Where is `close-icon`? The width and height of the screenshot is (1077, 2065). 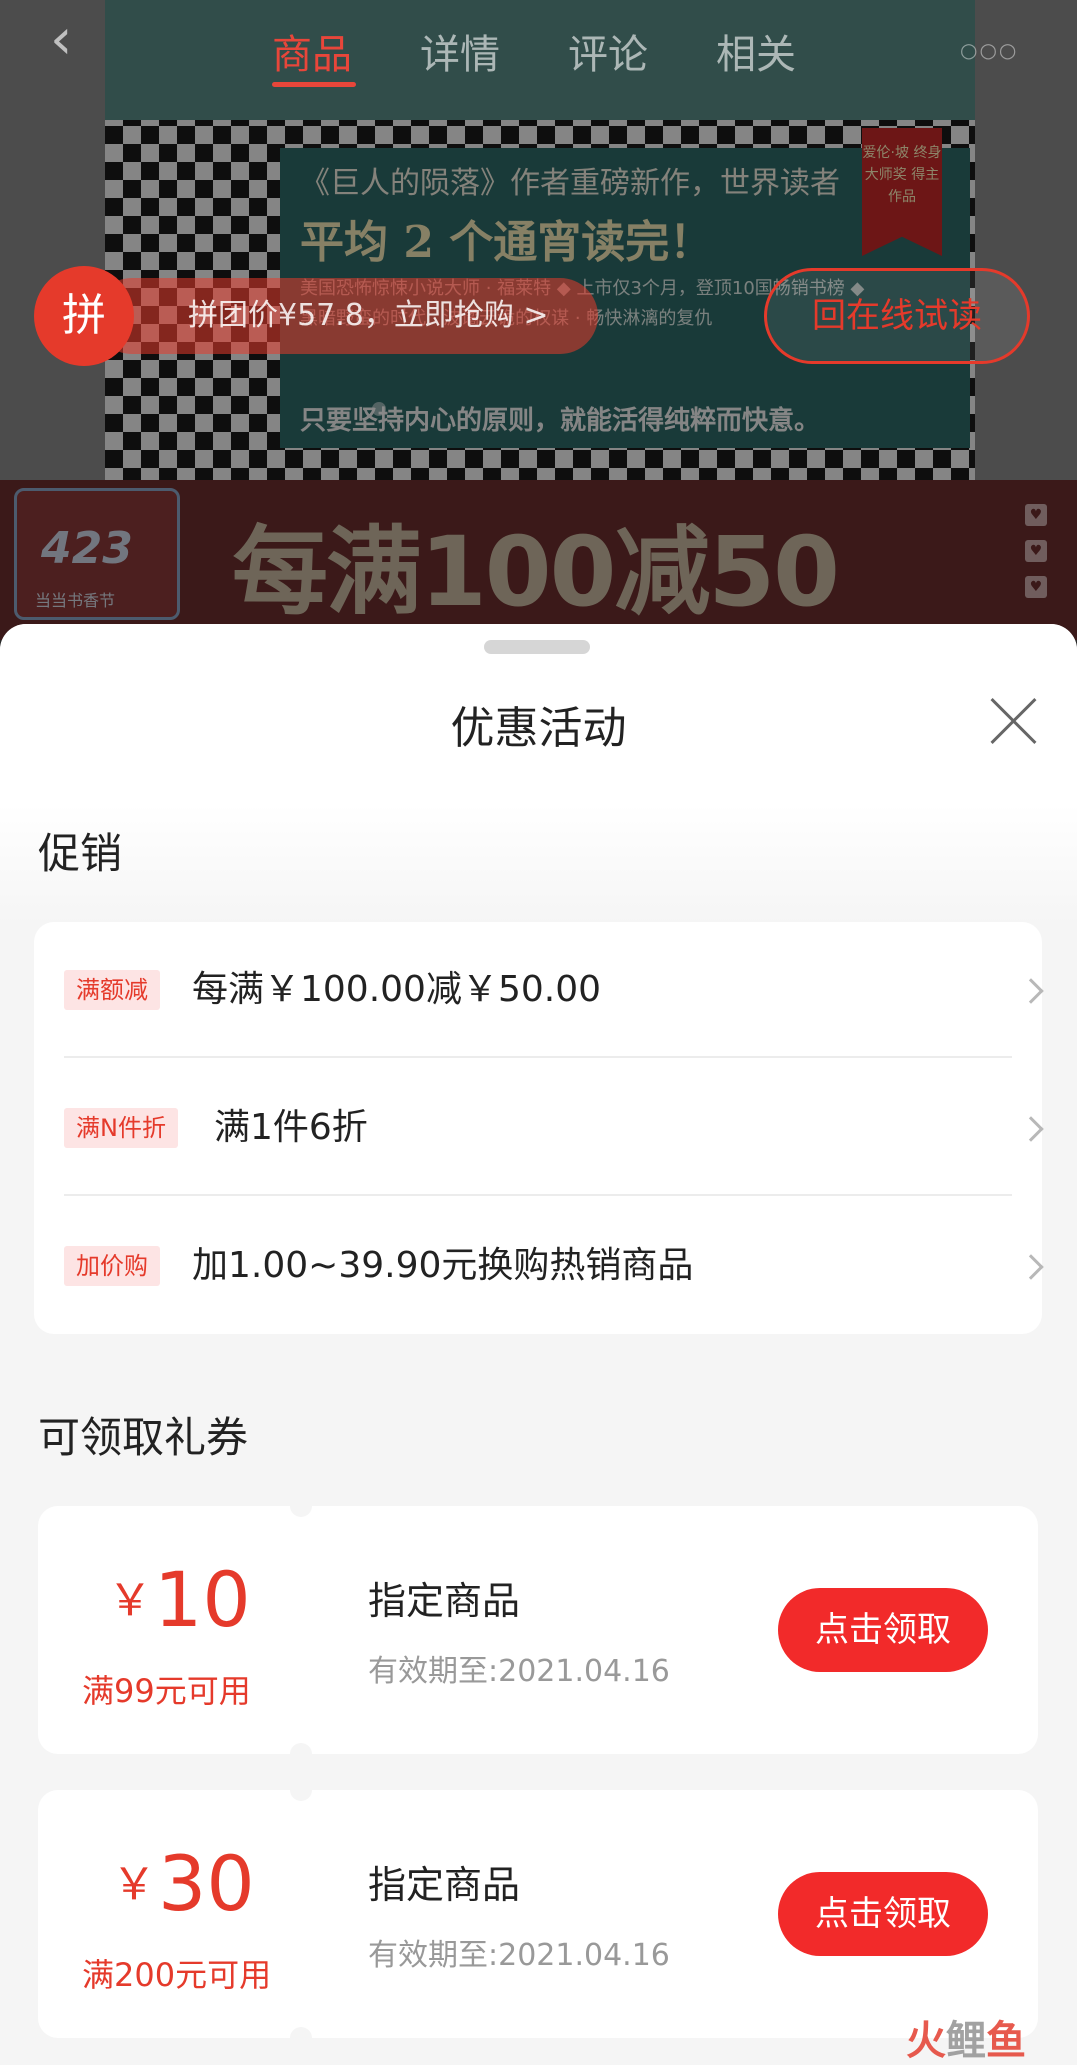
close-icon is located at coordinates (1013, 721).